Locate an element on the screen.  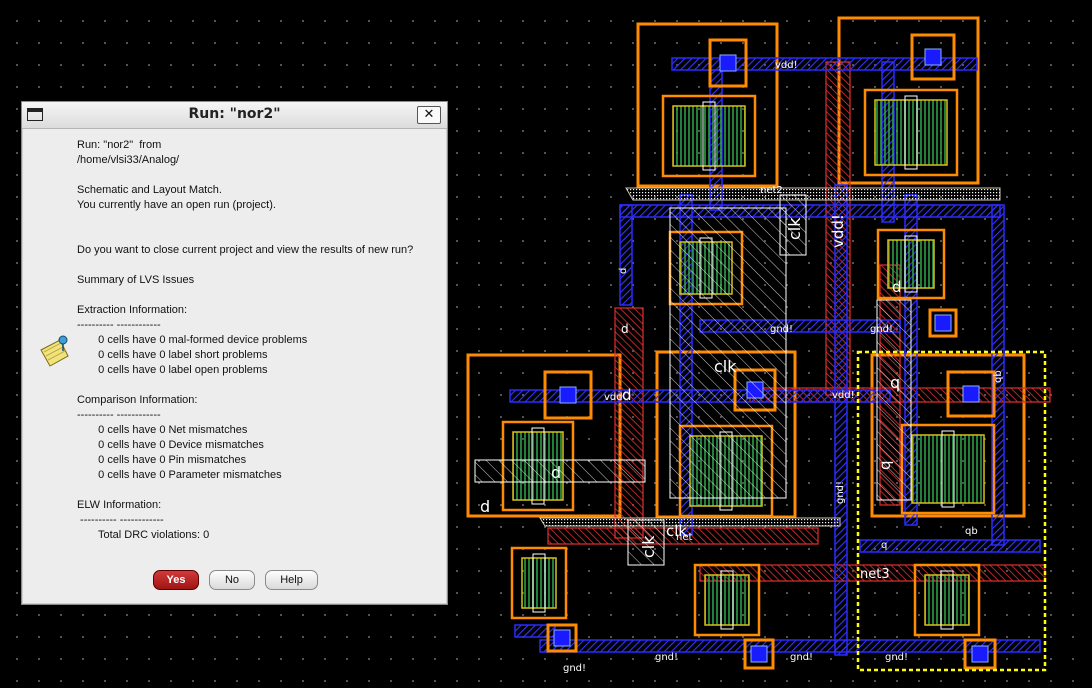
instance-region is located at coordinates (728, 353).